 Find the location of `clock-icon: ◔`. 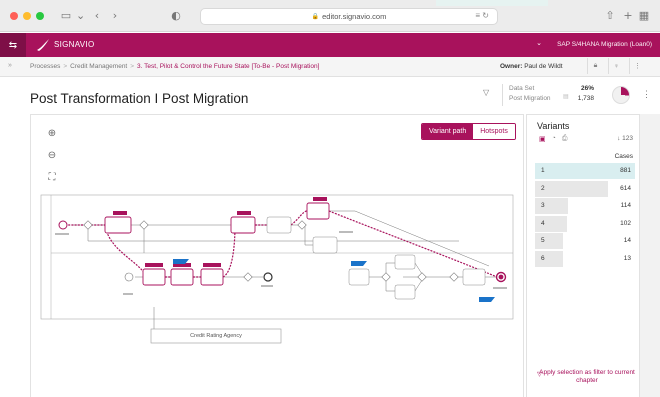

clock-icon: ◔ is located at coordinates (554, 139).